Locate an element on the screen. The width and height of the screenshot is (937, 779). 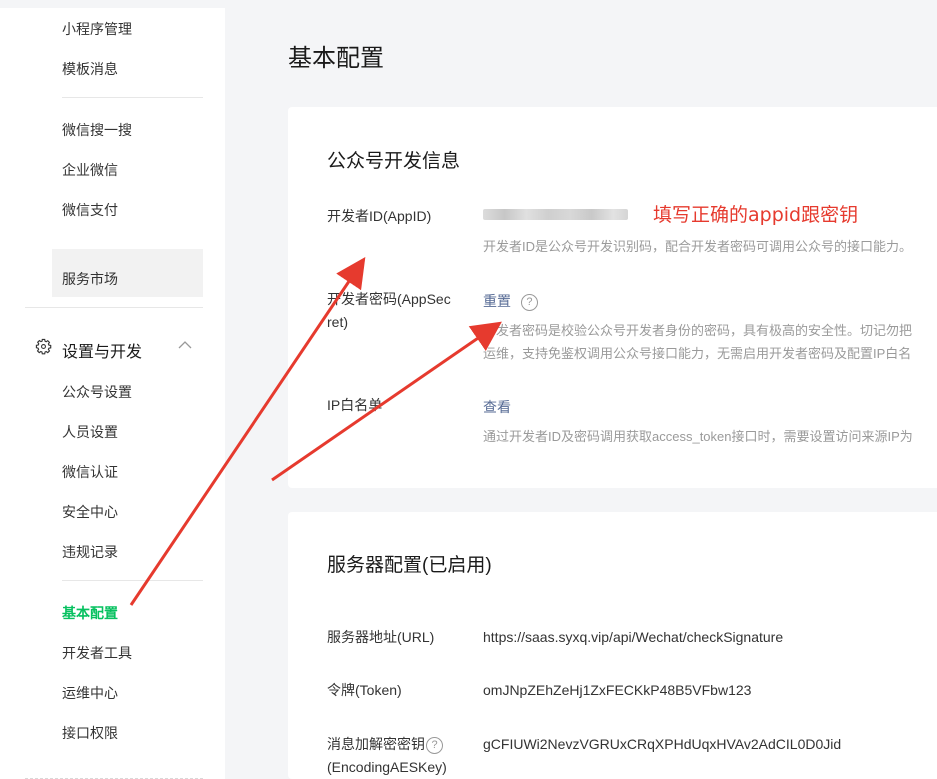
sidebar-item-basic-config: 基本配置 is located at coordinates (90, 613).